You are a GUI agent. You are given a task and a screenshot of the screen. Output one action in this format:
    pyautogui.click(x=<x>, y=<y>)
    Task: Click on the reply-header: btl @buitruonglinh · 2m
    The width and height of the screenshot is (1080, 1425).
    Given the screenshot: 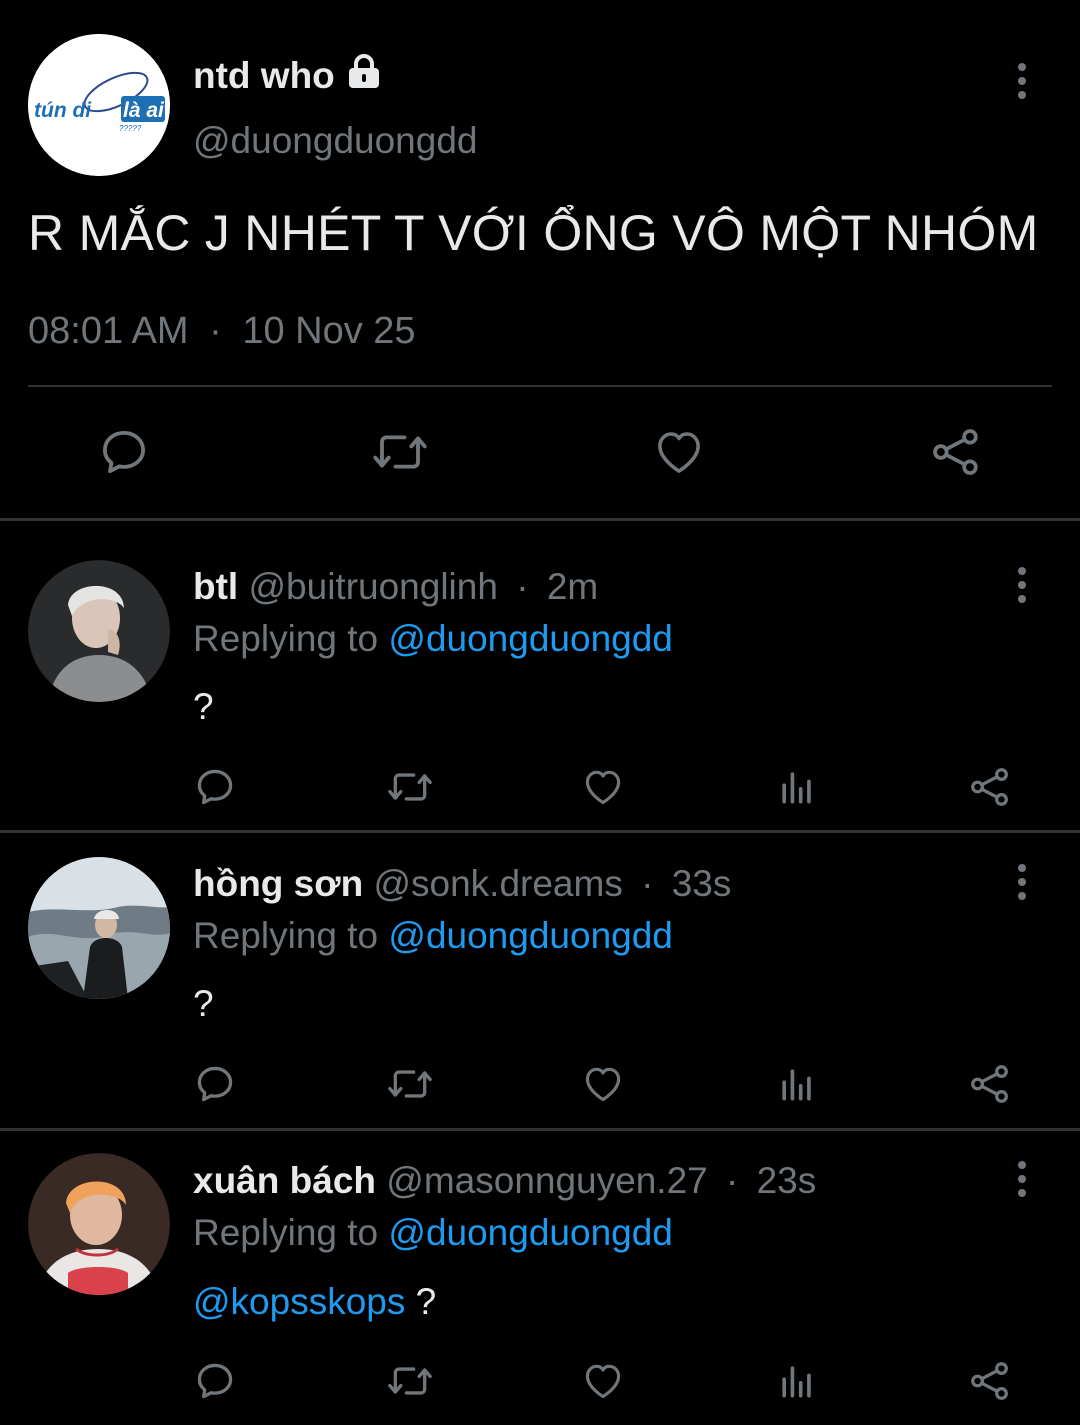 What is the action you would take?
    pyautogui.click(x=395, y=587)
    